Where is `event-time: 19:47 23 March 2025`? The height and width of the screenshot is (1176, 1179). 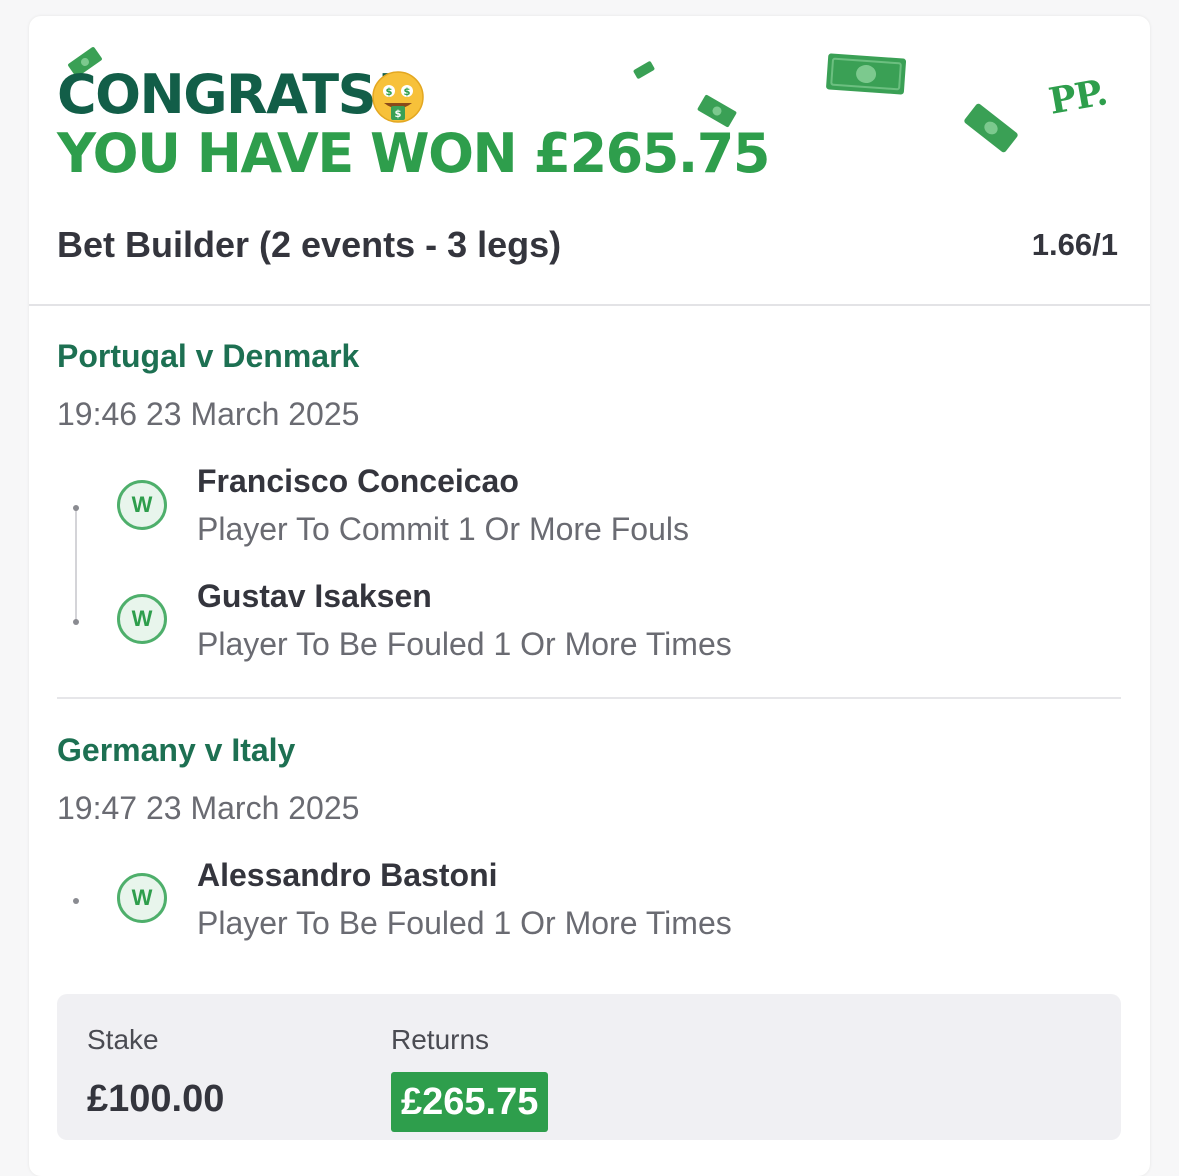 event-time: 19:47 23 March 2025 is located at coordinates (208, 808).